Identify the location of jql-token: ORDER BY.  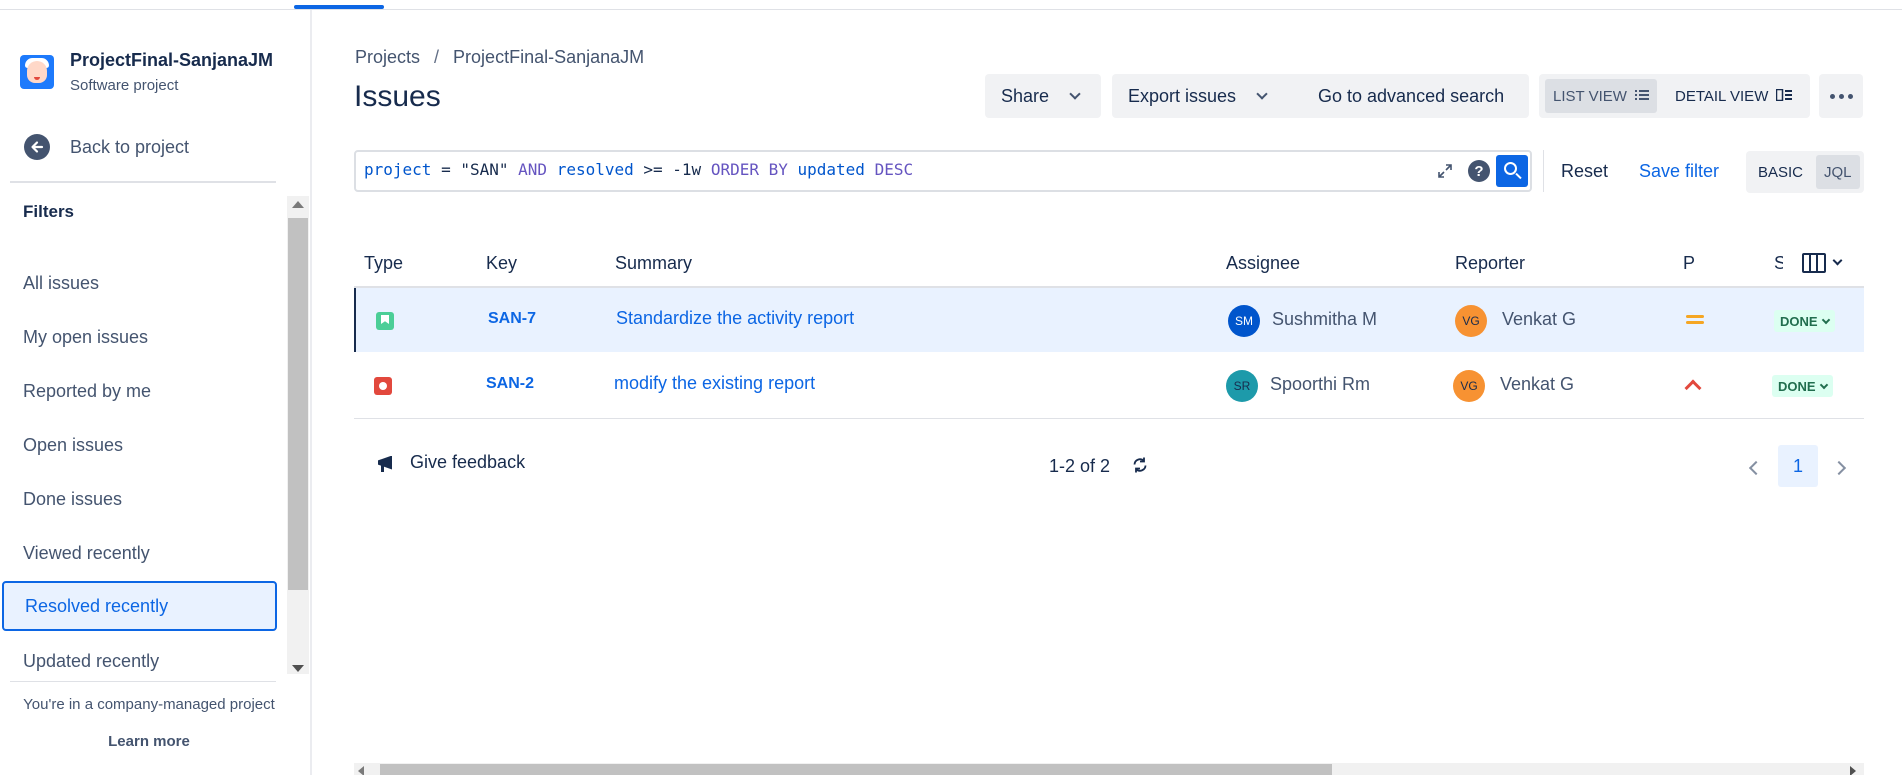
(749, 169).